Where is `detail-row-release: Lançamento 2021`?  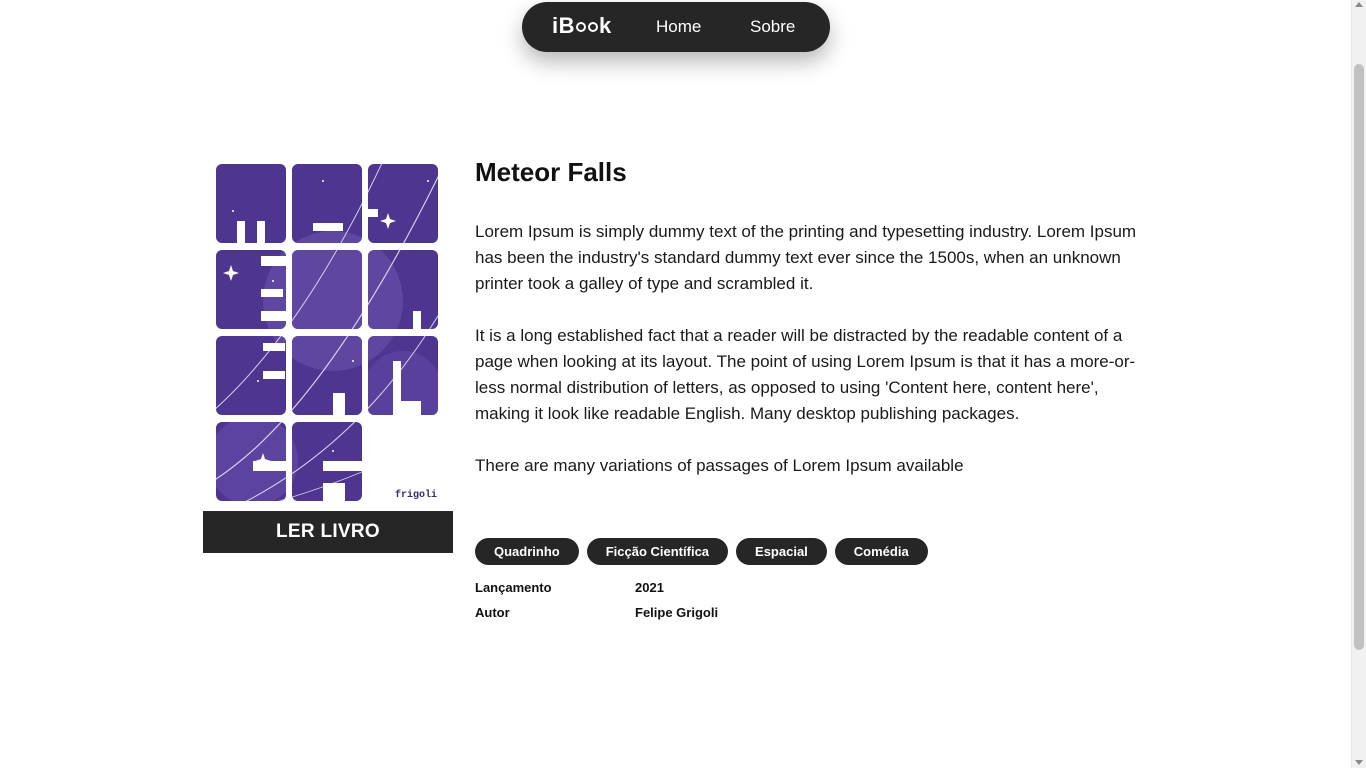
detail-row-release: Lançamento 2021 is located at coordinates (596, 592).